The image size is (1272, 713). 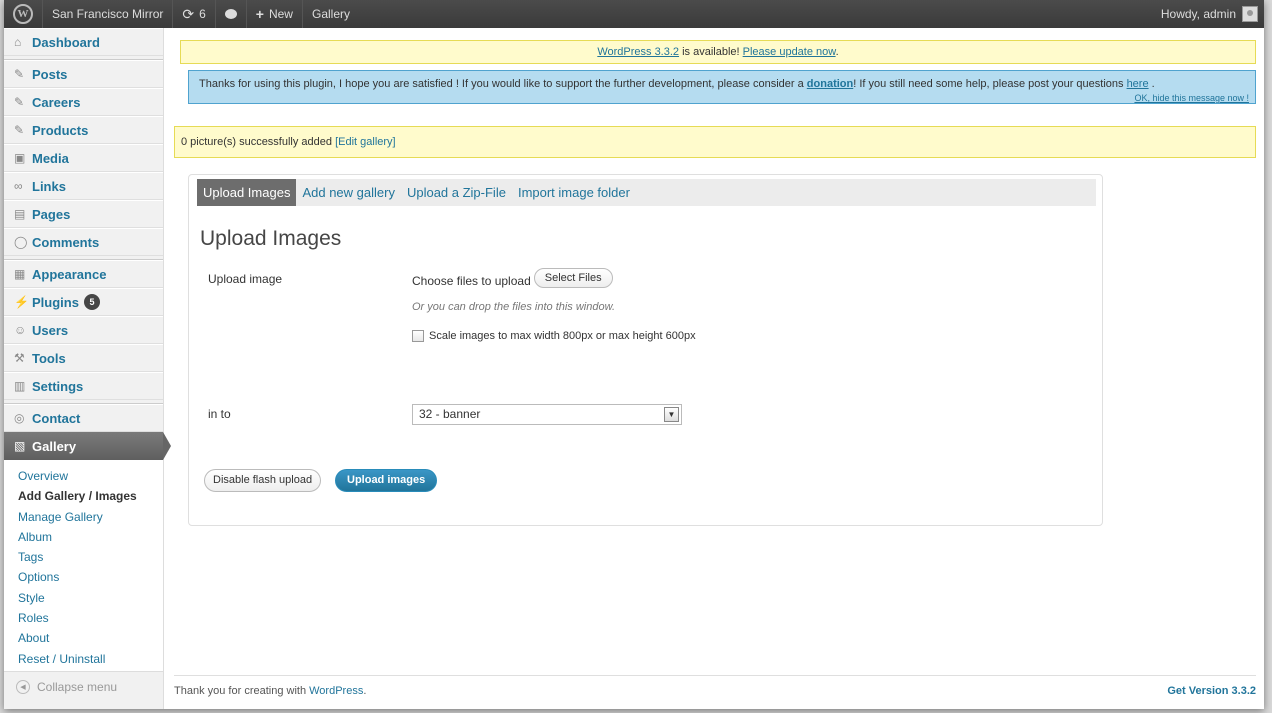 I want to click on choose-files-label: Choose files to upload, so click(x=471, y=280).